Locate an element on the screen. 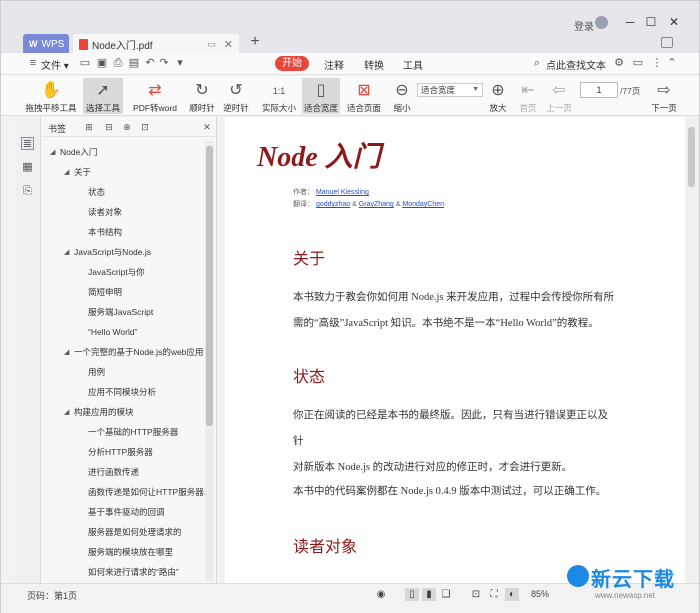 The height and width of the screenshot is (613, 700). tab-pin-icon: ▭ is located at coordinates (211, 44).